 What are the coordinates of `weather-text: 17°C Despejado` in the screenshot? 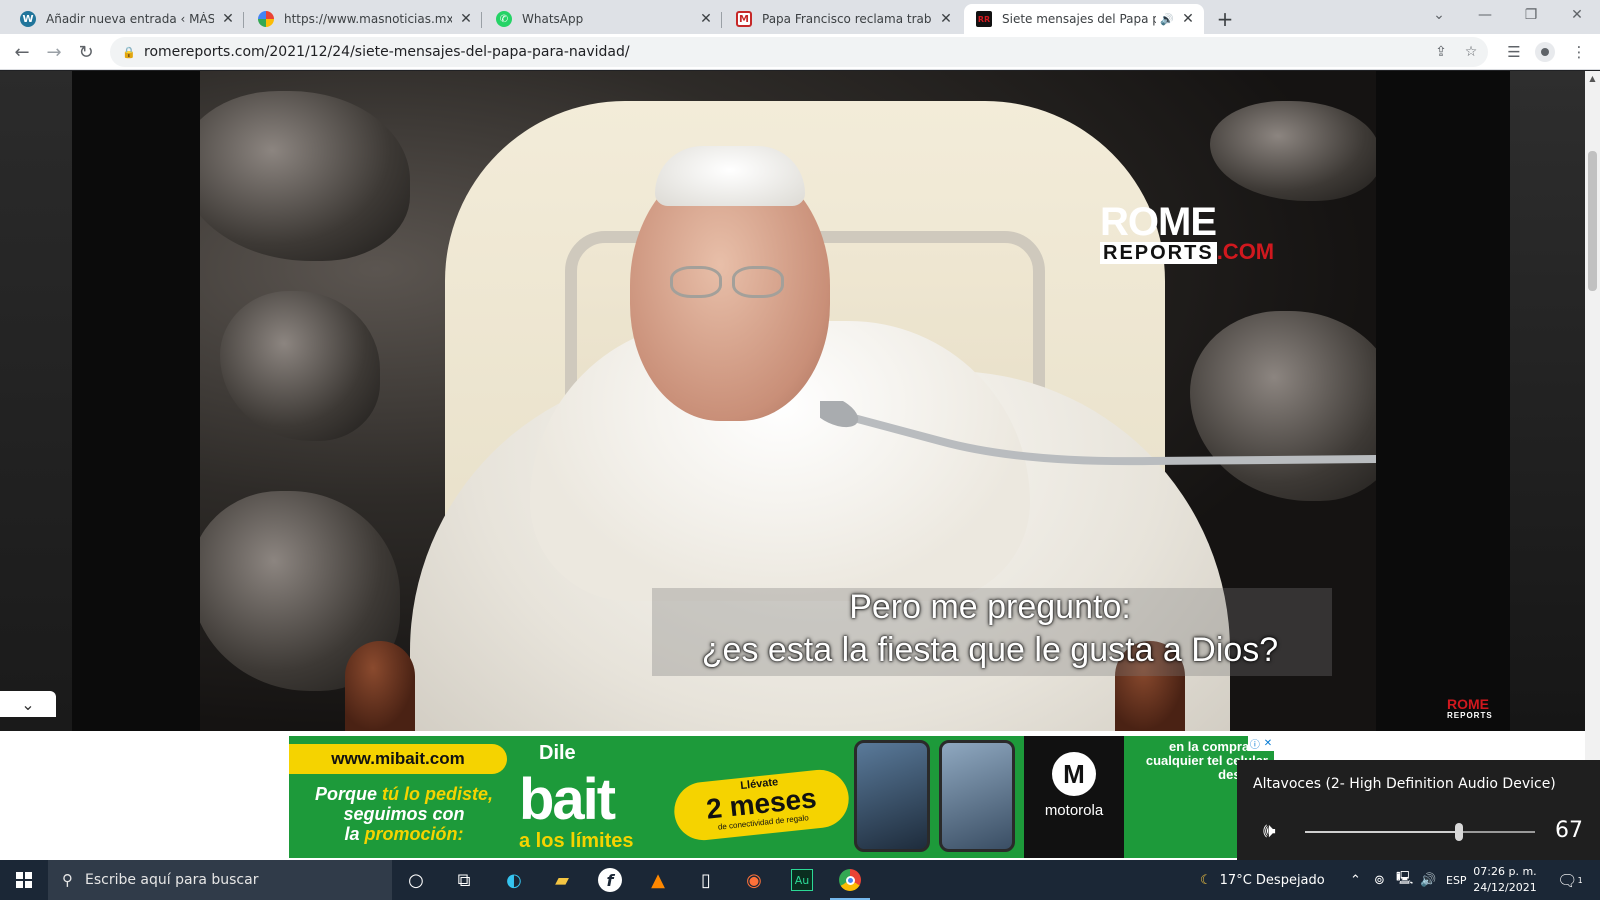 It's located at (1272, 880).